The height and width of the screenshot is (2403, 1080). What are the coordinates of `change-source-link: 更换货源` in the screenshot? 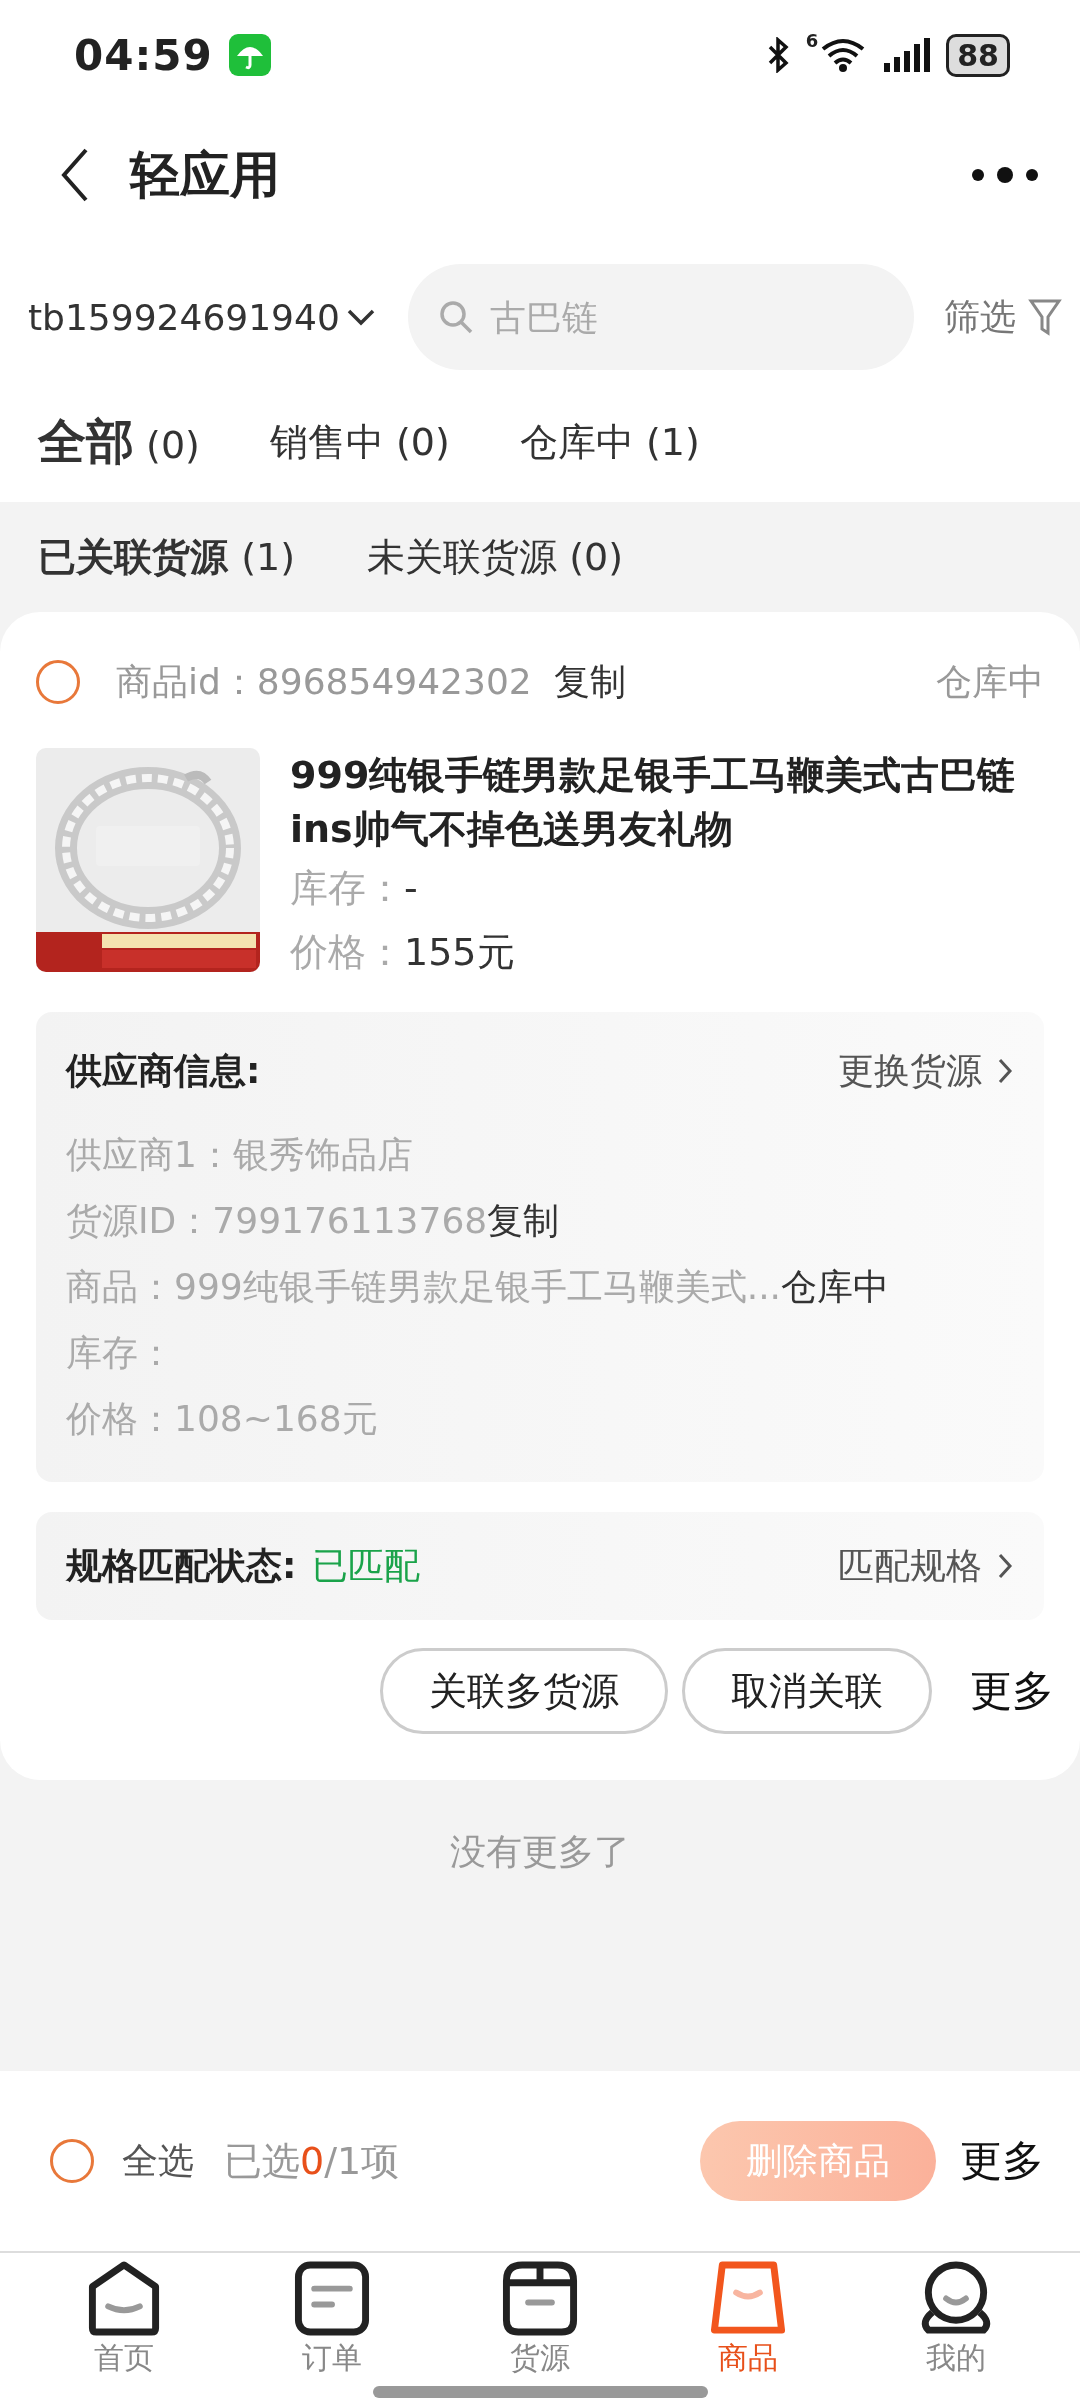 It's located at (926, 1071).